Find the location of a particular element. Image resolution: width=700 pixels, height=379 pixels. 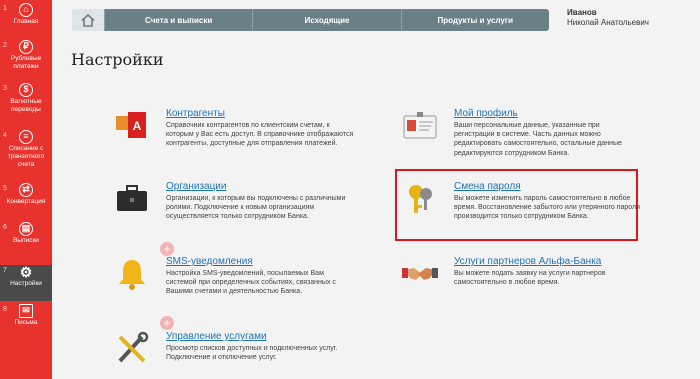

tab-products-services: Продукты и услуги is located at coordinates (474, 20).